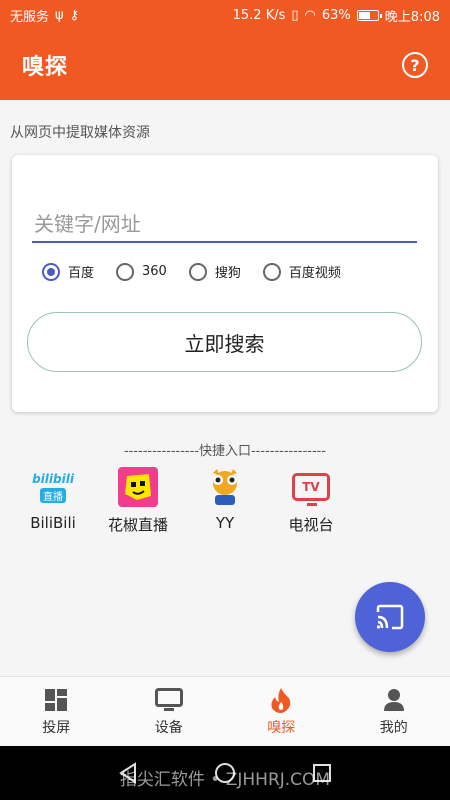 This screenshot has height=800, width=450. What do you see at coordinates (128, 773) in the screenshot?
I see `back-icon` at bounding box center [128, 773].